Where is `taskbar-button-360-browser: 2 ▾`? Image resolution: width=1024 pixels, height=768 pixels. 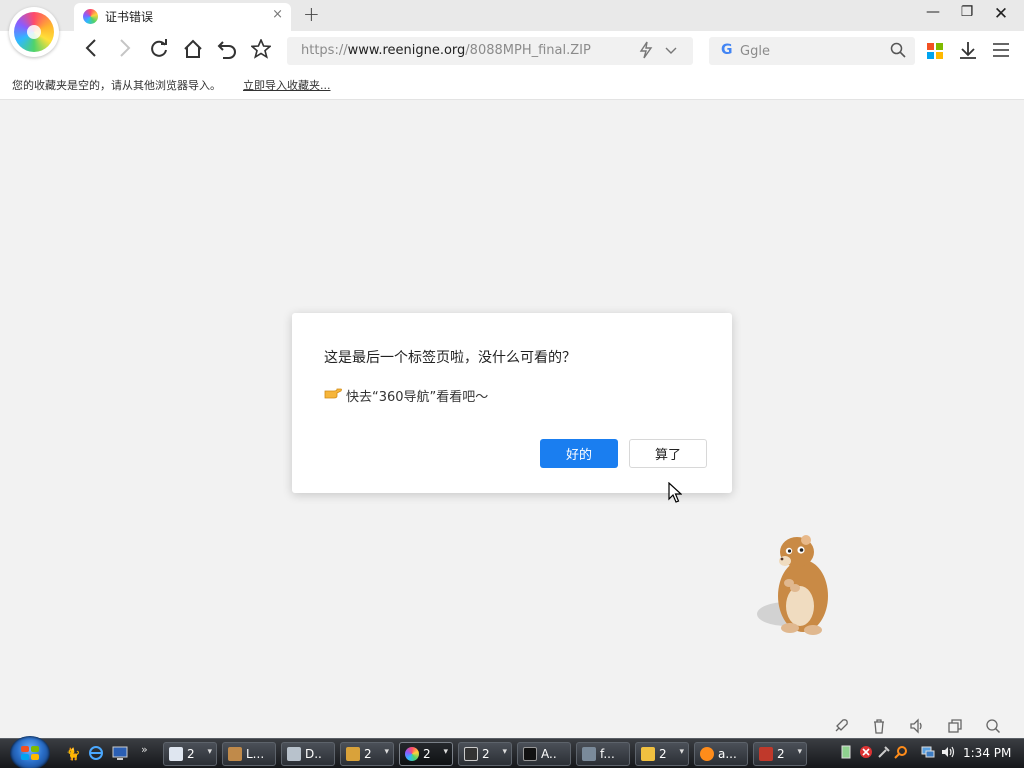 taskbar-button-360-browser: 2 ▾ is located at coordinates (426, 754).